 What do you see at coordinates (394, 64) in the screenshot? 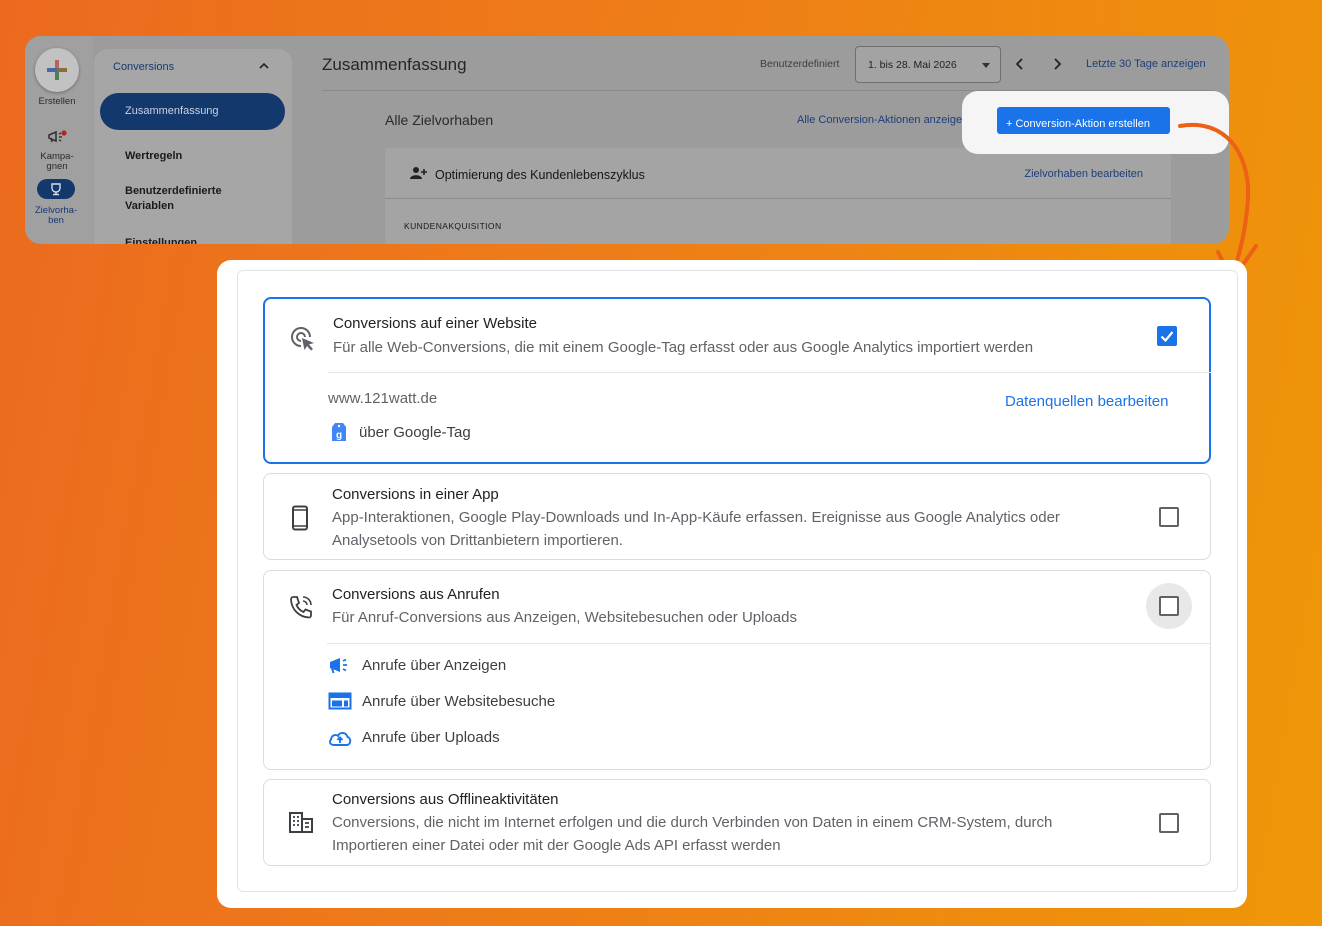
I see `page-title: Zusammenfassung` at bounding box center [394, 64].